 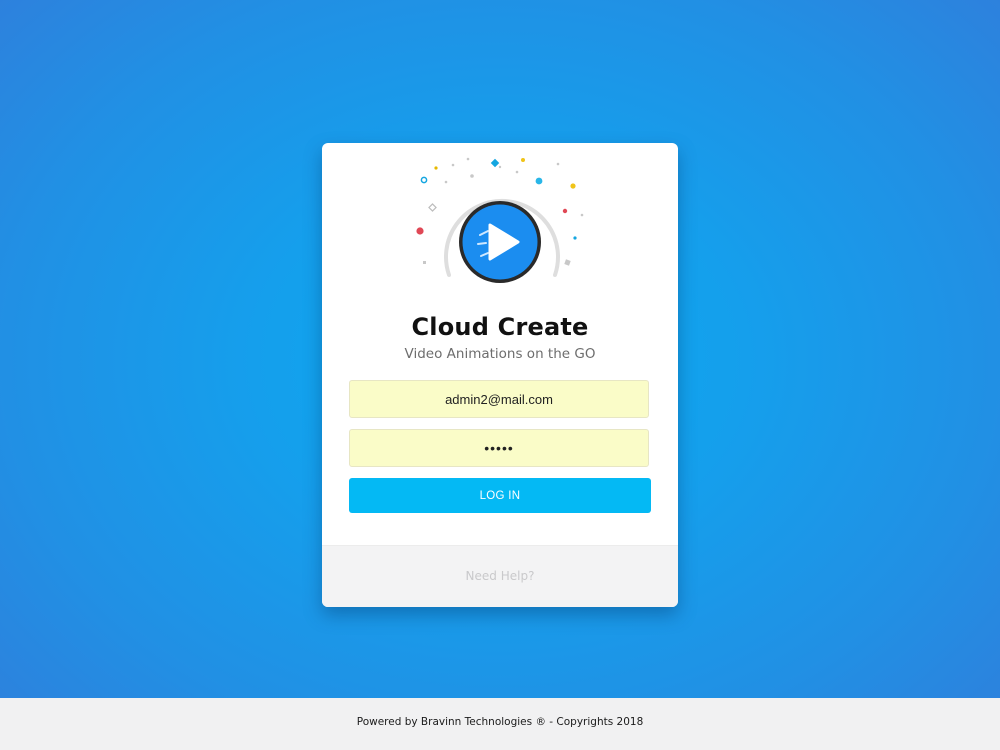 I want to click on help-area: Need Help?, so click(x=500, y=576).